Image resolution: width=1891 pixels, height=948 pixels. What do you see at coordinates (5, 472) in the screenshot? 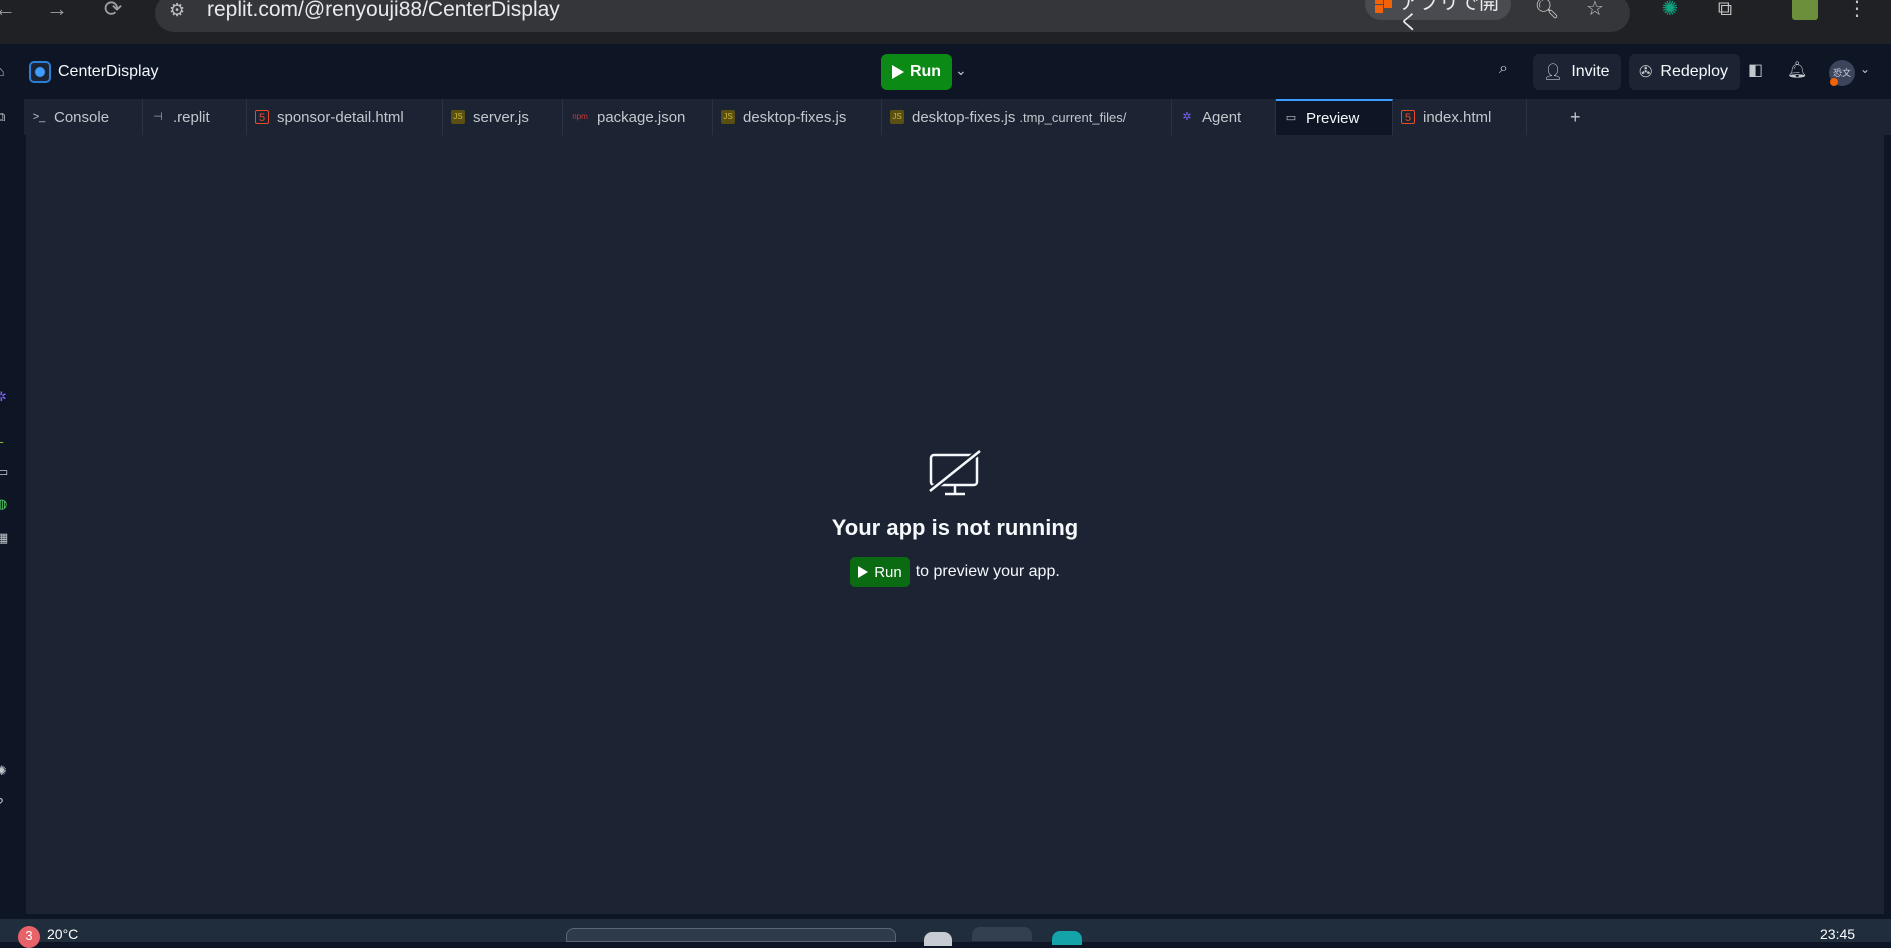
I see `monitor-small-icon: ▭` at bounding box center [5, 472].